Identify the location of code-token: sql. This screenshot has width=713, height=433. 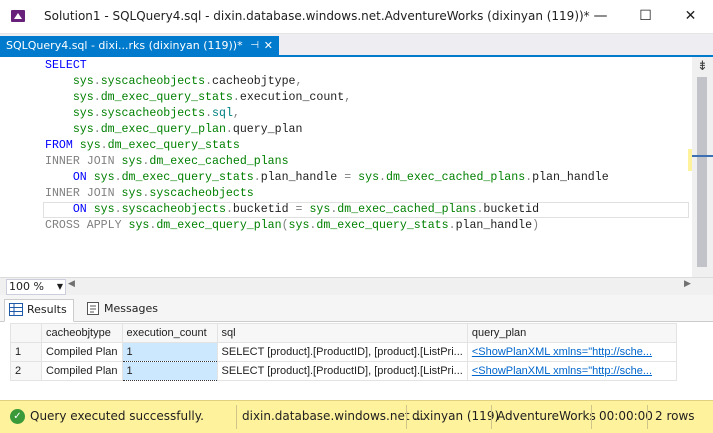
(222, 113).